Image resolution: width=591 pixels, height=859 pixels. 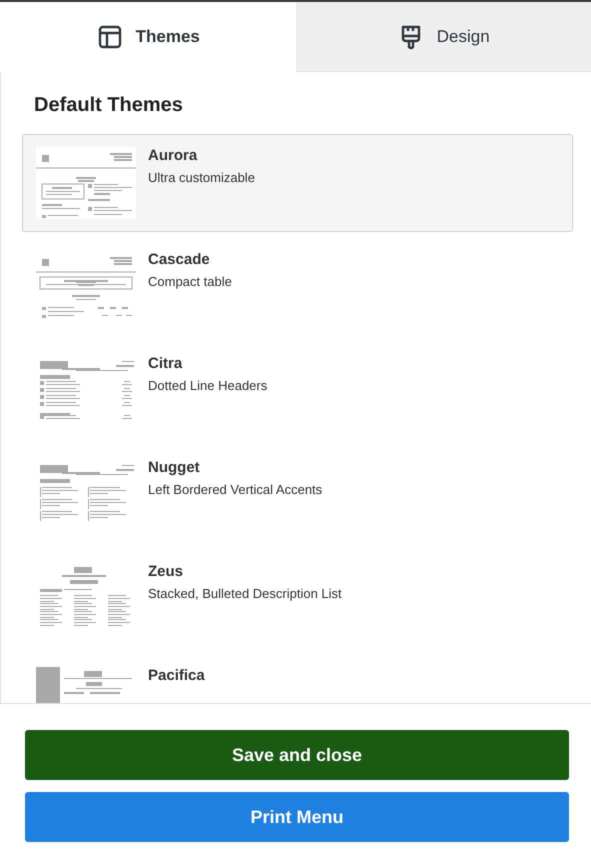 What do you see at coordinates (166, 363) in the screenshot?
I see `theme-name: Citra` at bounding box center [166, 363].